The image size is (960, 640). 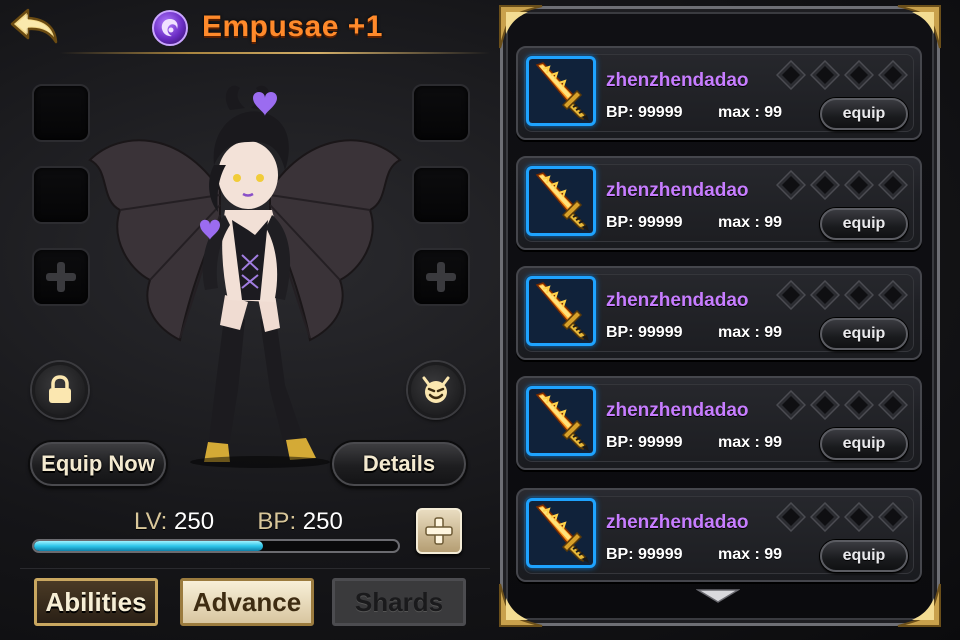 I want to click on devil-button, so click(x=436, y=390).